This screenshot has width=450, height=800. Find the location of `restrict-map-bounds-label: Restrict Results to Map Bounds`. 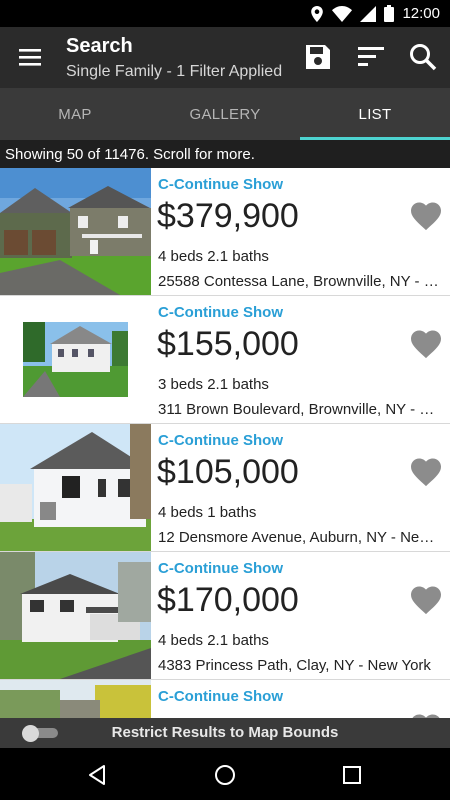

restrict-map-bounds-label: Restrict Results to Map Bounds is located at coordinates (225, 733).